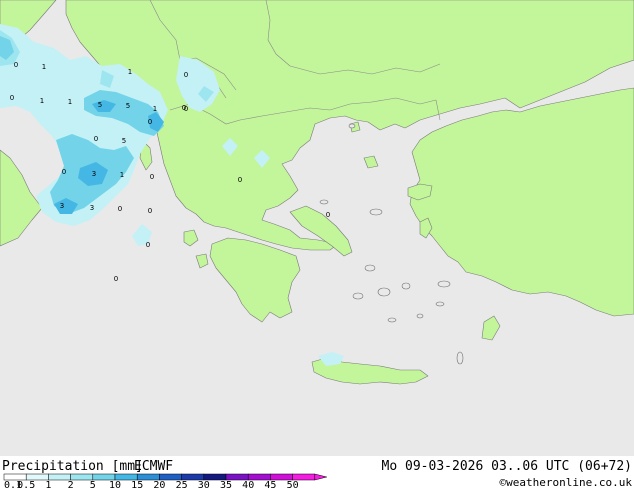 This screenshot has width=634, height=490. Describe the element at coordinates (115, 485) in the screenshot. I see `legend-label: 10` at that location.